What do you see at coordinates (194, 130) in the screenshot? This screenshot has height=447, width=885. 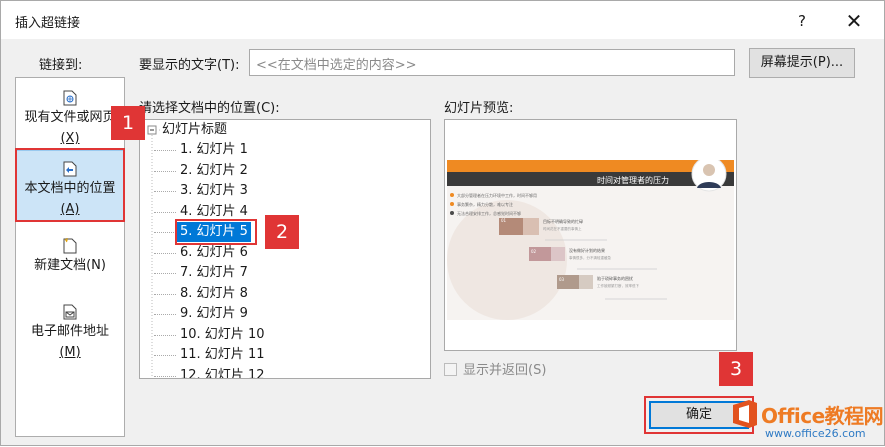 I see `tree-root-slide-titles: 幻灯片标题` at bounding box center [194, 130].